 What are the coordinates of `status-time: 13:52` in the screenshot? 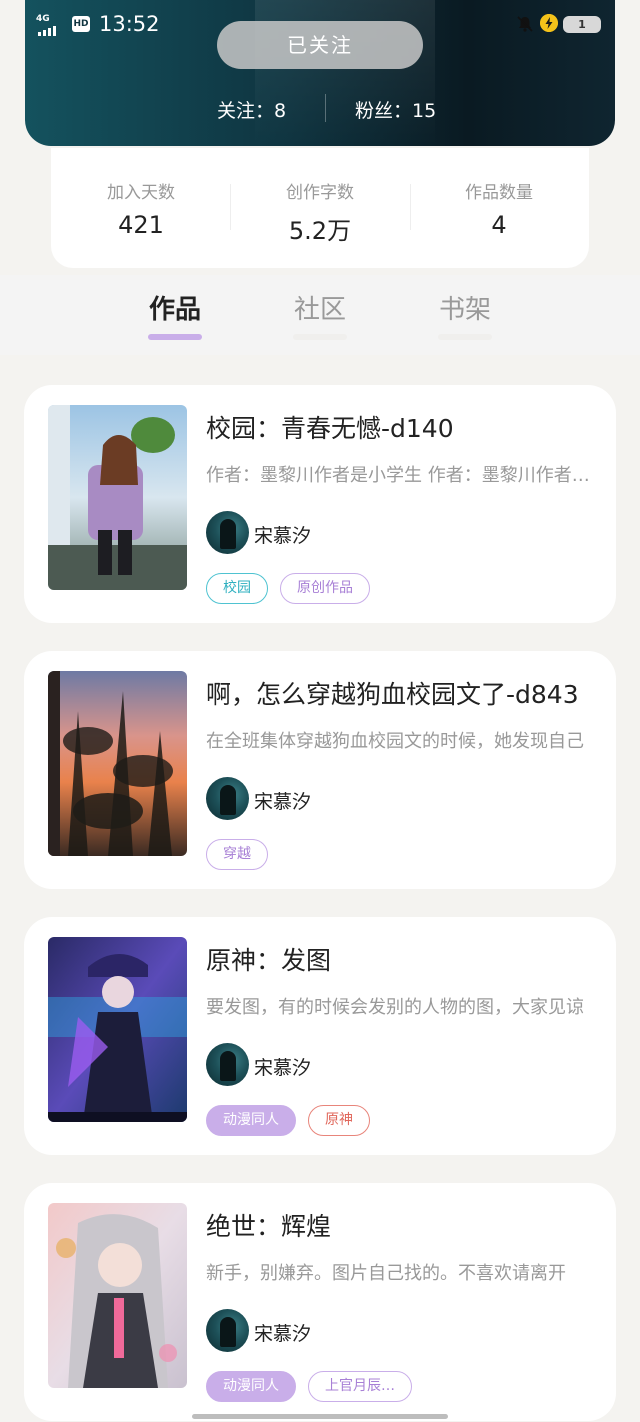 It's located at (129, 24).